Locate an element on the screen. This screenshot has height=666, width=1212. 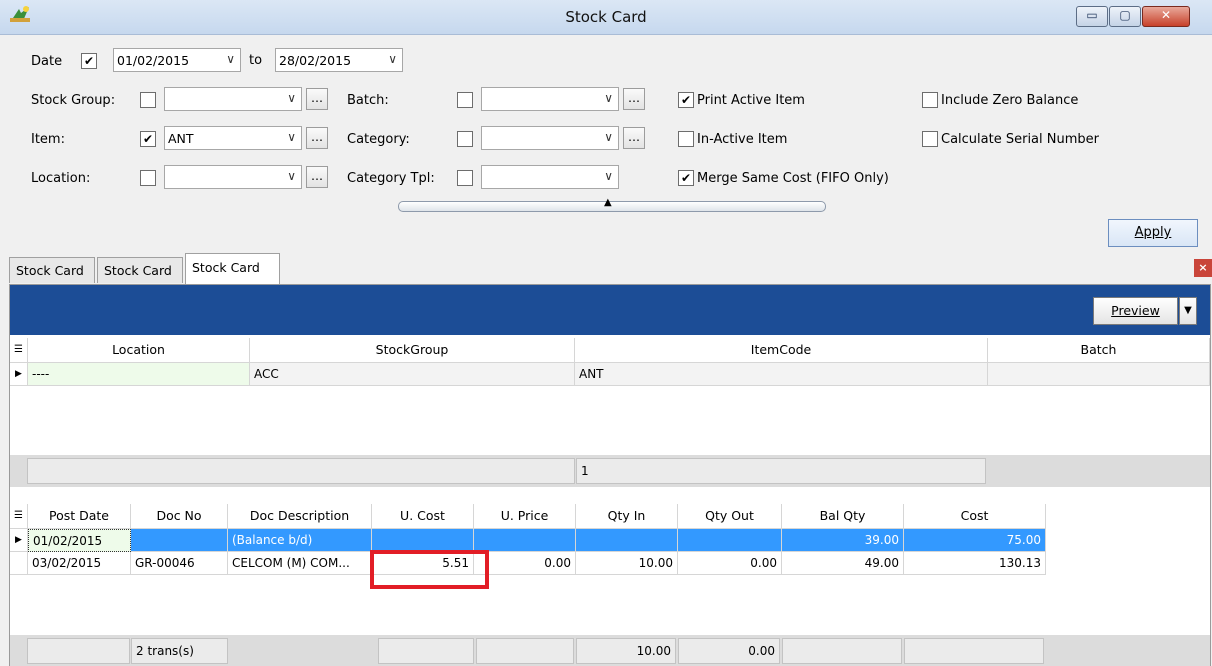
row-indicator-cell is located at coordinates (19, 563).